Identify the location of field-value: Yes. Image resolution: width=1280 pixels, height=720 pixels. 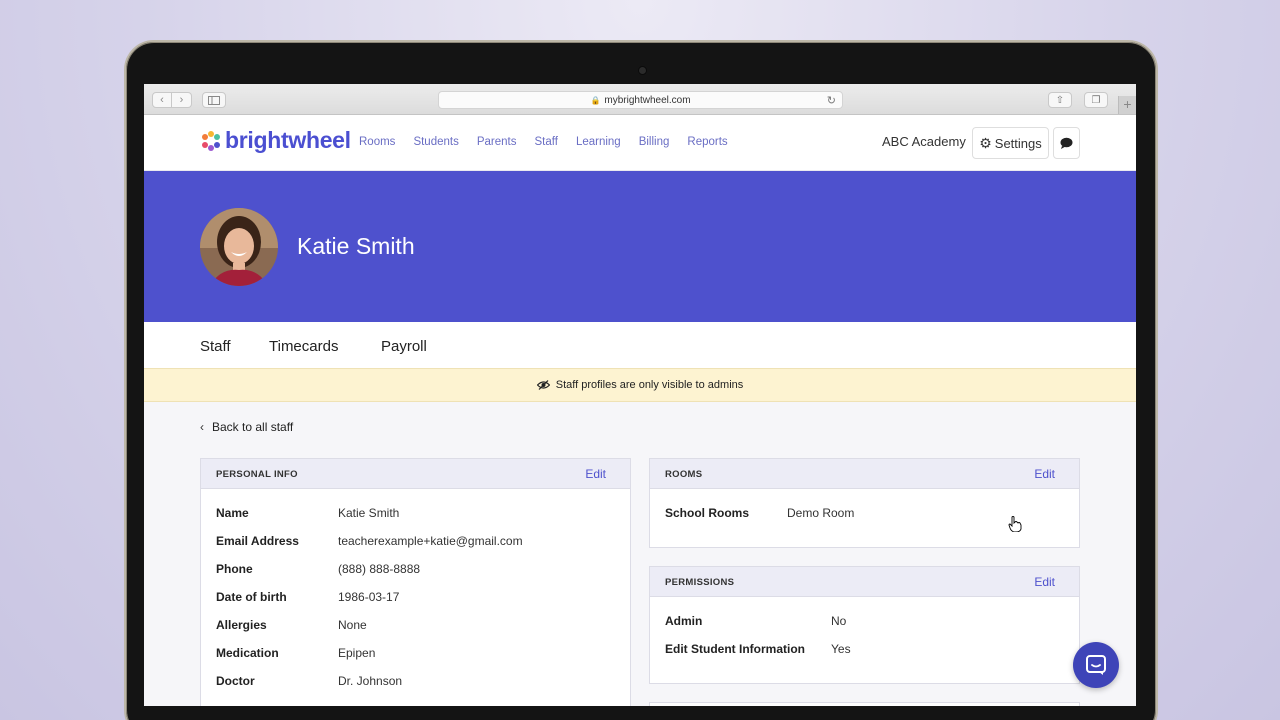
(841, 649).